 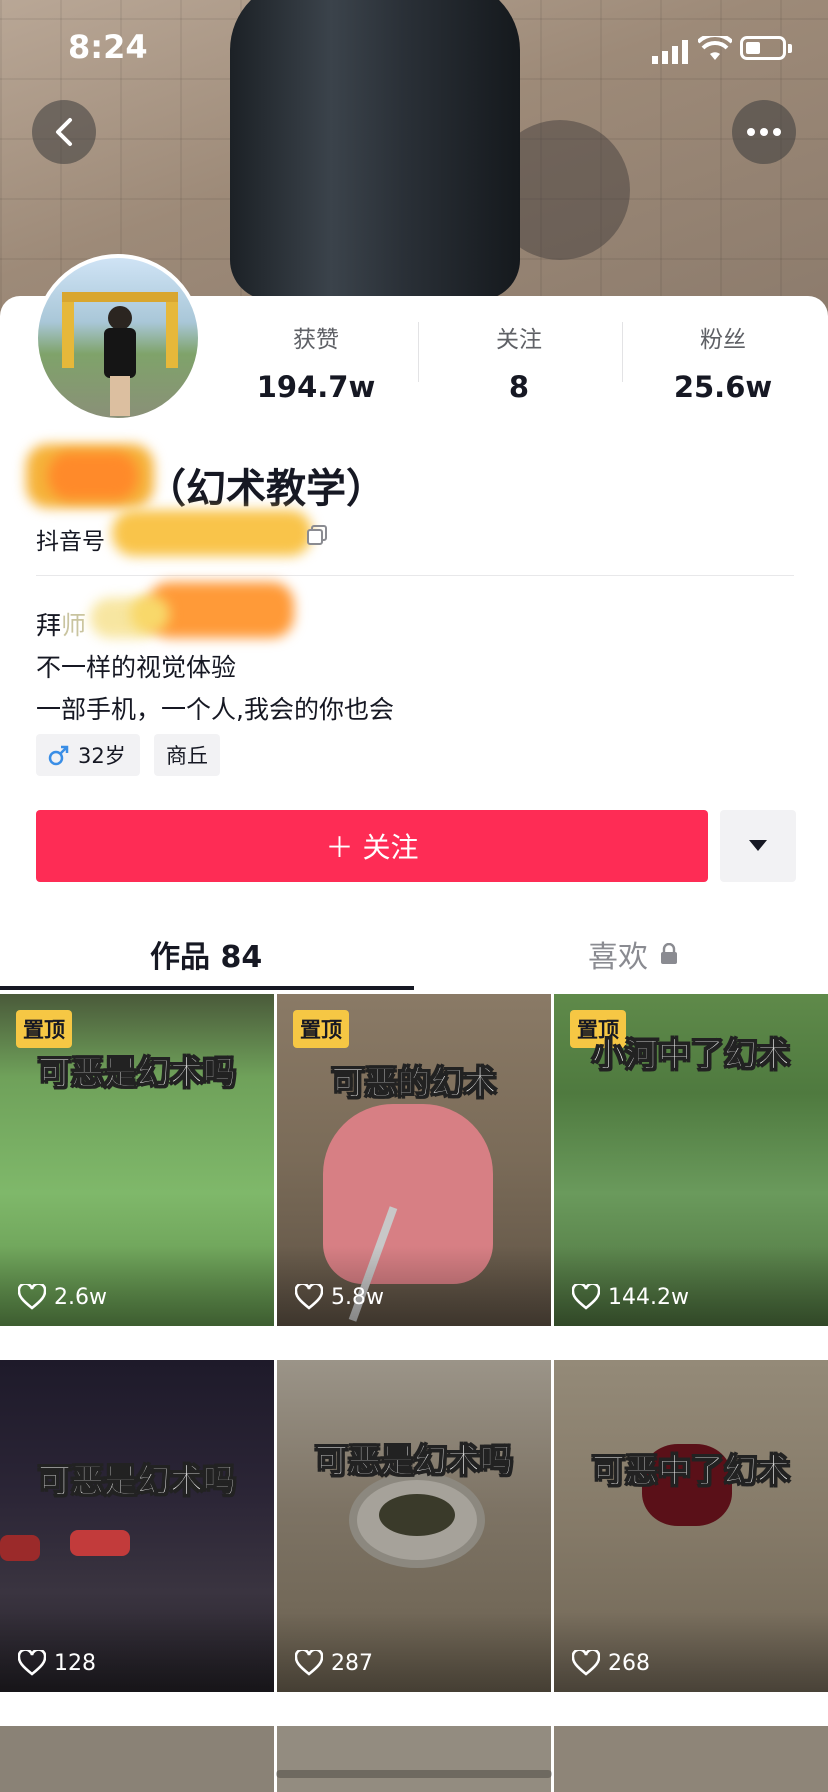 I want to click on chevron-left-icon, so click(x=64, y=132).